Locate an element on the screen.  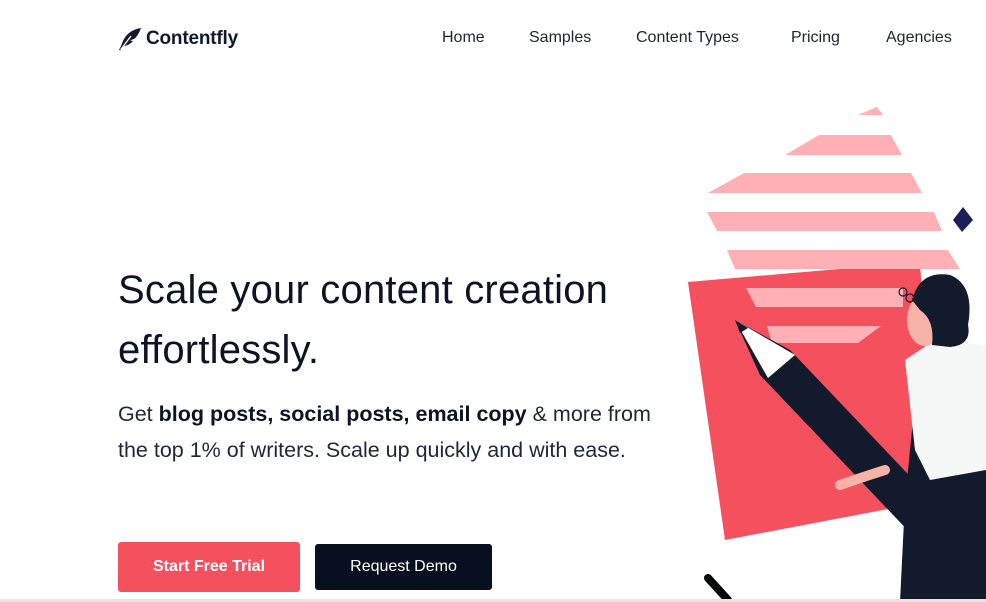
stripe-shape is located at coordinates (824, 169).